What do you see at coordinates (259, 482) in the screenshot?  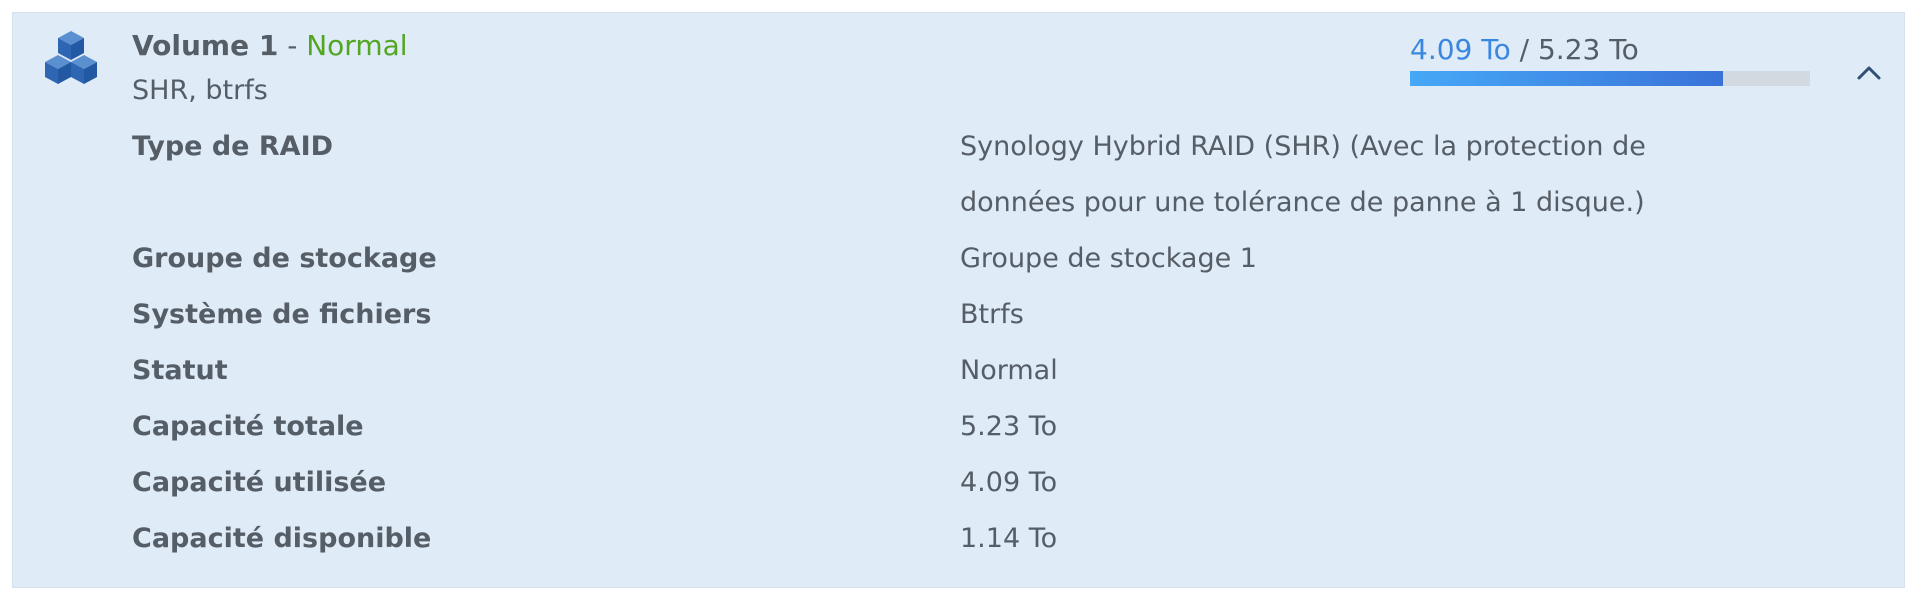 I see `detail-label: Capacité utilisée` at bounding box center [259, 482].